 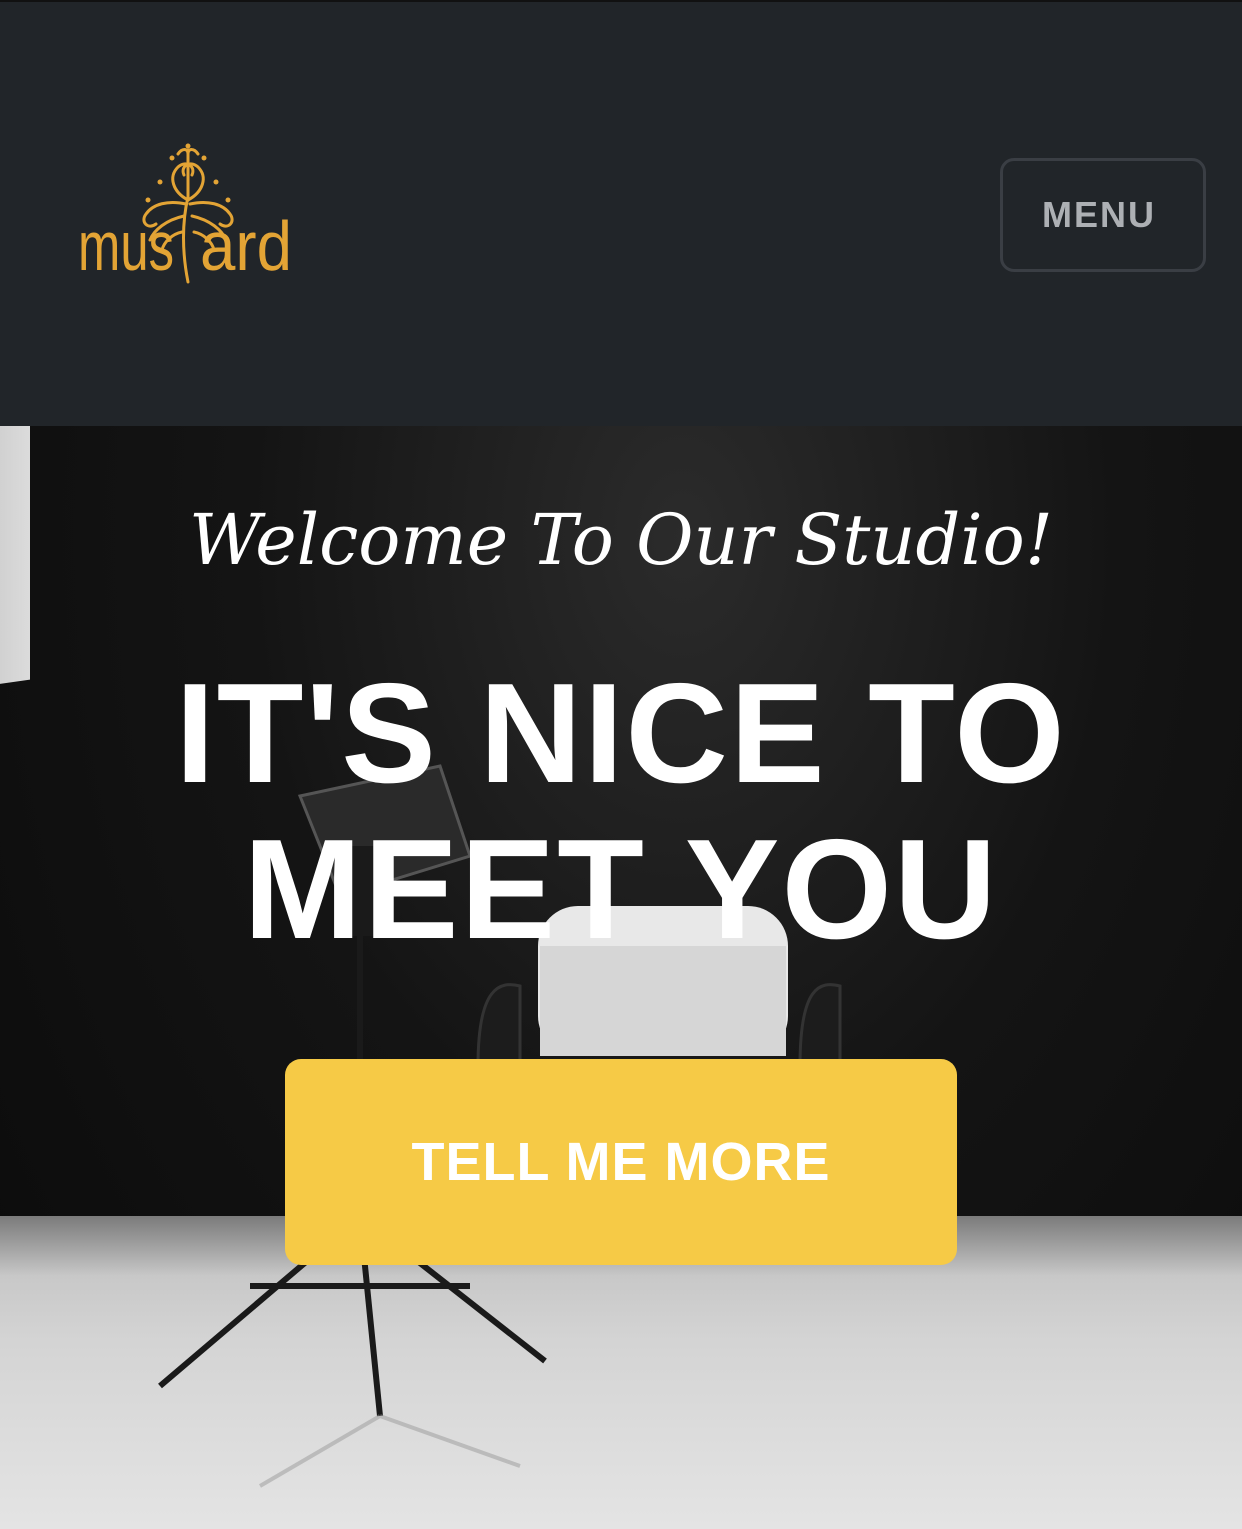 What do you see at coordinates (621, 1162) in the screenshot?
I see `tell-me-more-button: TELL ME MORE` at bounding box center [621, 1162].